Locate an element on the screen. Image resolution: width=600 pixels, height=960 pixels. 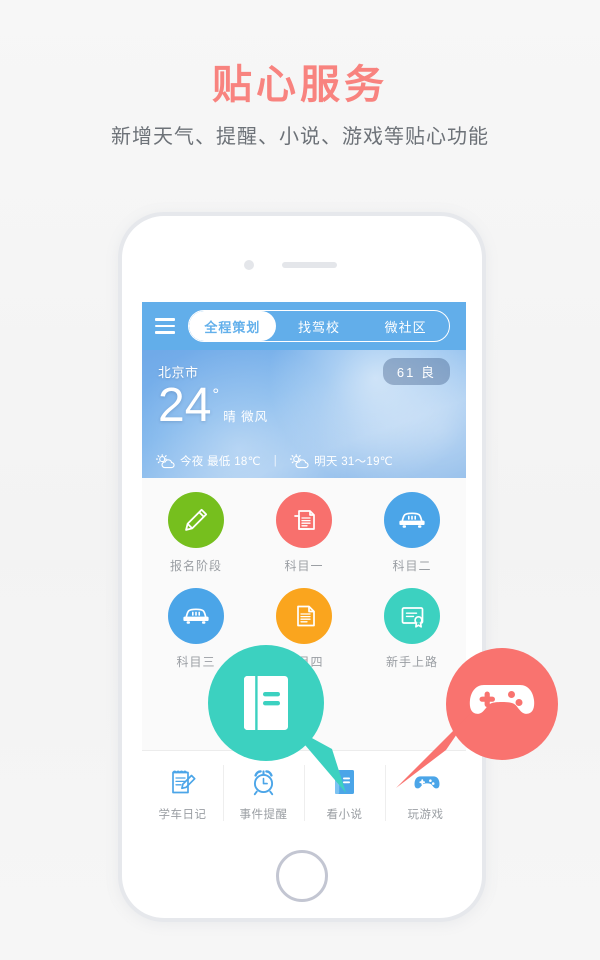
forecast-tomorrow: 明天 31～19℃ is located at coordinates (341, 461).